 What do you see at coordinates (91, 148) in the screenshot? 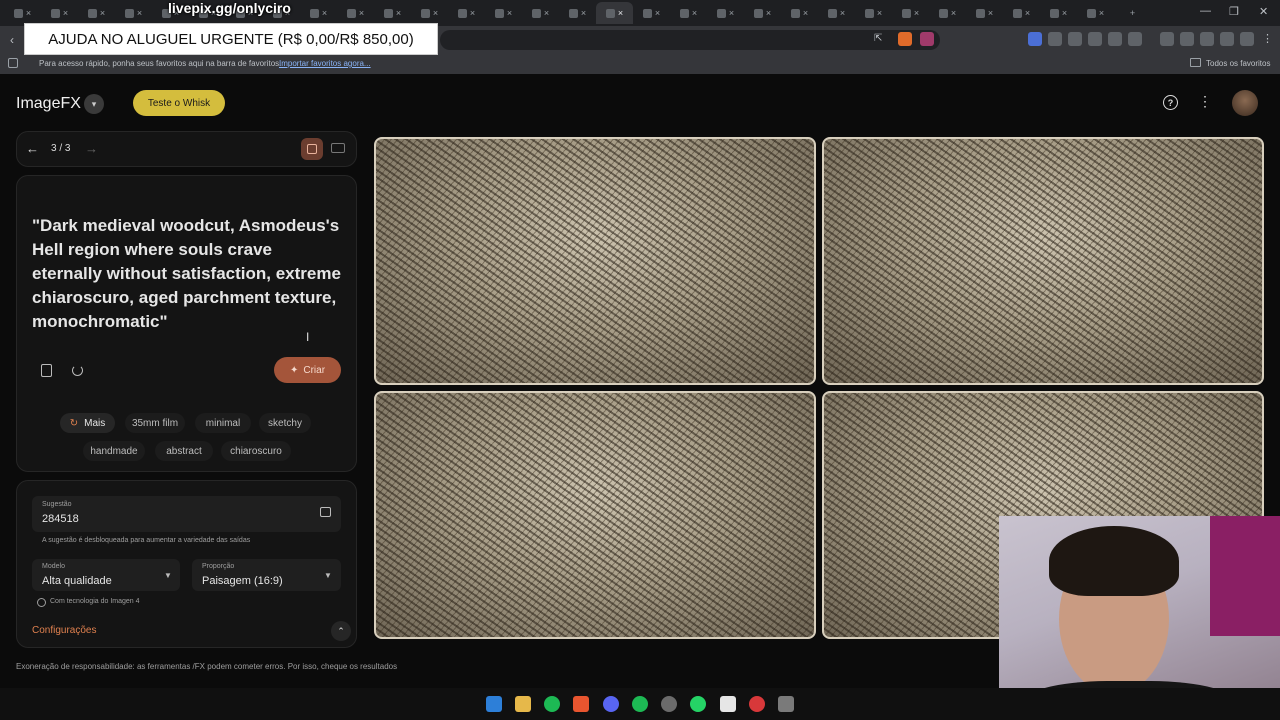
I see `arrow-right-icon: →` at bounding box center [91, 148].